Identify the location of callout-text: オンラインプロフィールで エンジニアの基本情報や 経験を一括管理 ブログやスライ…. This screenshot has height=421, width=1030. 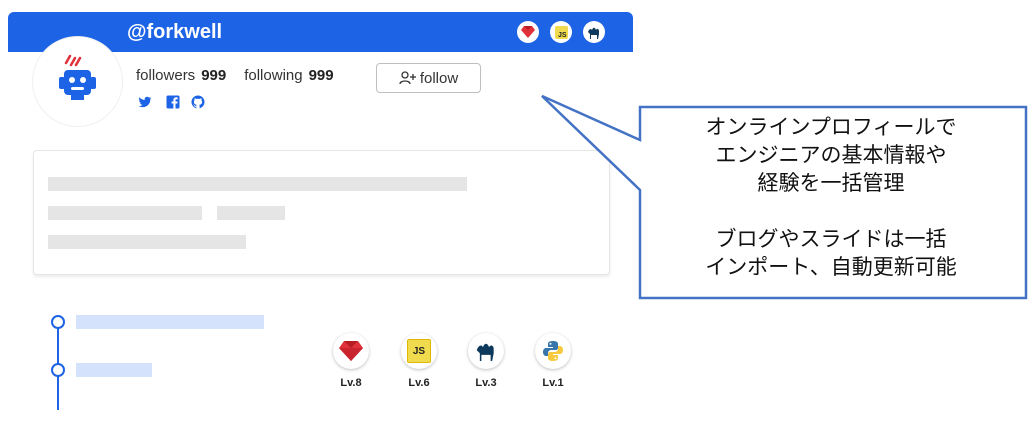
(831, 197).